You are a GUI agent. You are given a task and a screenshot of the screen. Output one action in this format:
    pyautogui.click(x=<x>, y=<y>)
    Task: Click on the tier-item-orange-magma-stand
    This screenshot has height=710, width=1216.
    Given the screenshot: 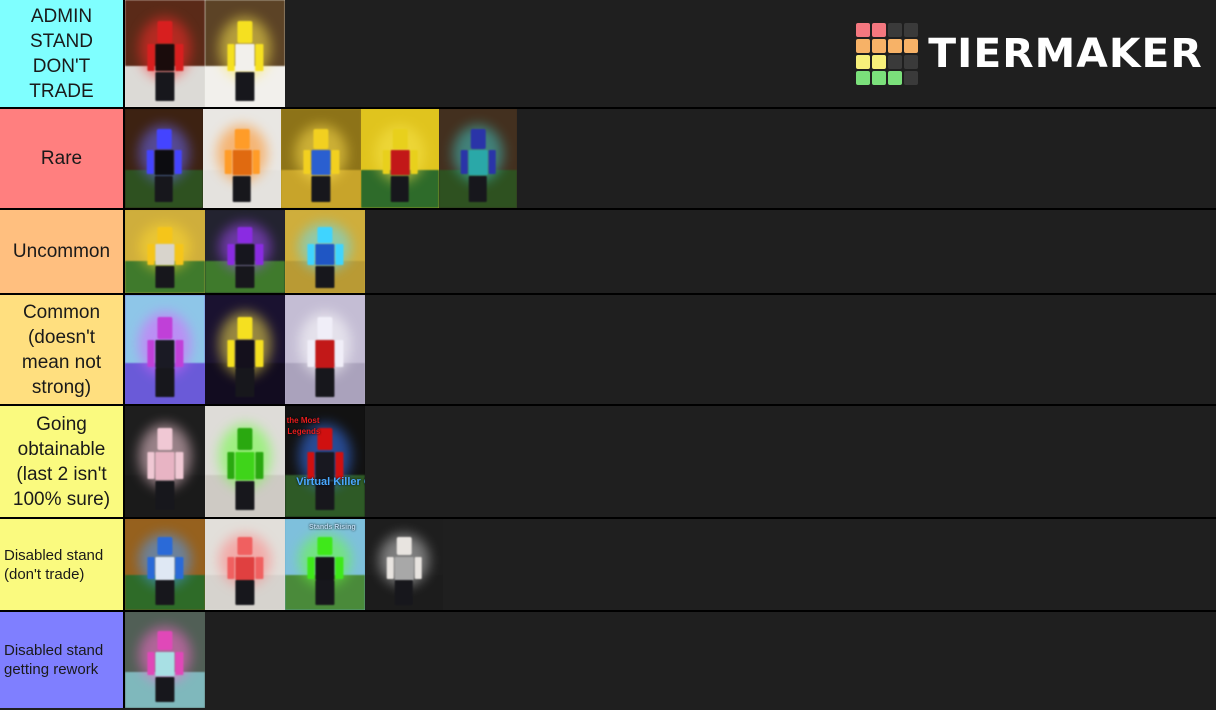 What is the action you would take?
    pyautogui.click(x=242, y=158)
    